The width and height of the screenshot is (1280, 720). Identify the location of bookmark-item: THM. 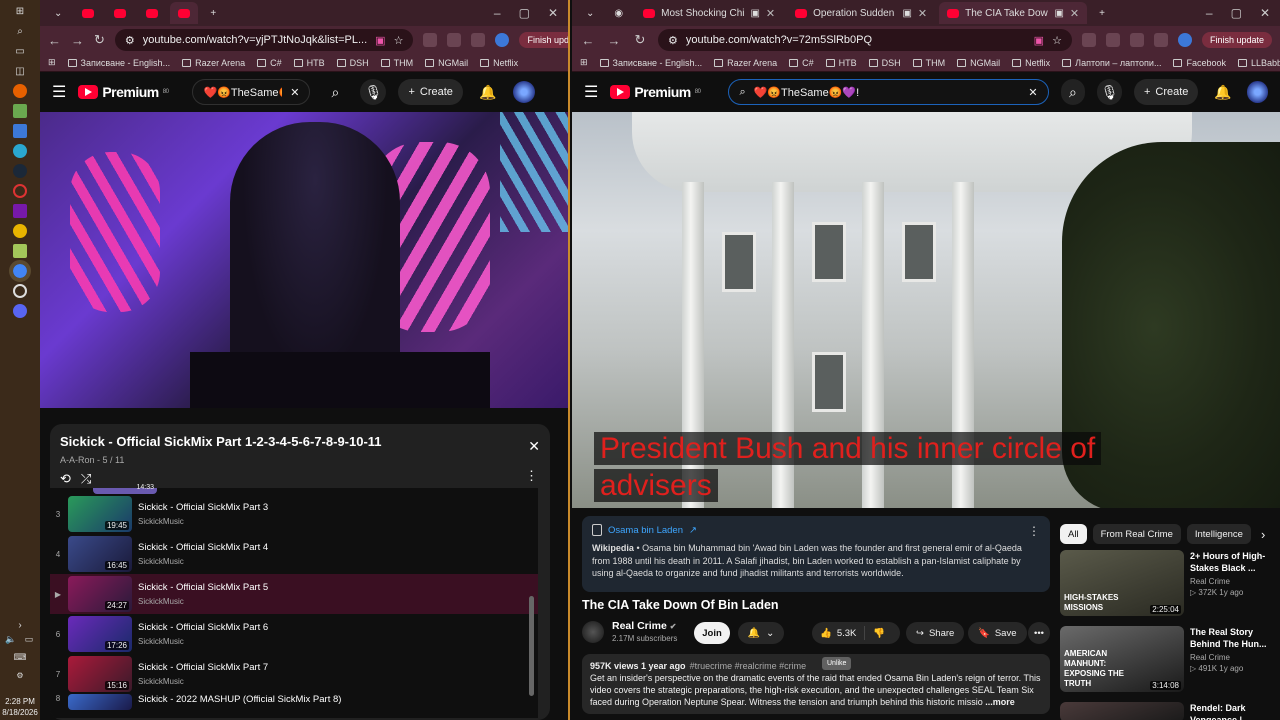
(928, 63).